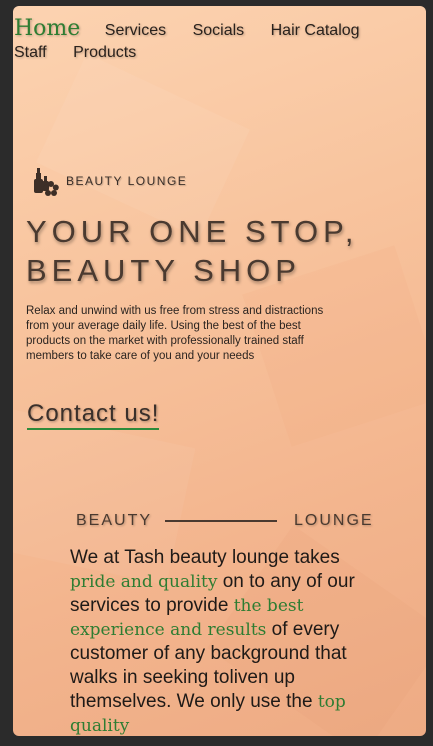 This screenshot has height=746, width=433. What do you see at coordinates (46, 182) in the screenshot?
I see `beauty-products-flower-icon` at bounding box center [46, 182].